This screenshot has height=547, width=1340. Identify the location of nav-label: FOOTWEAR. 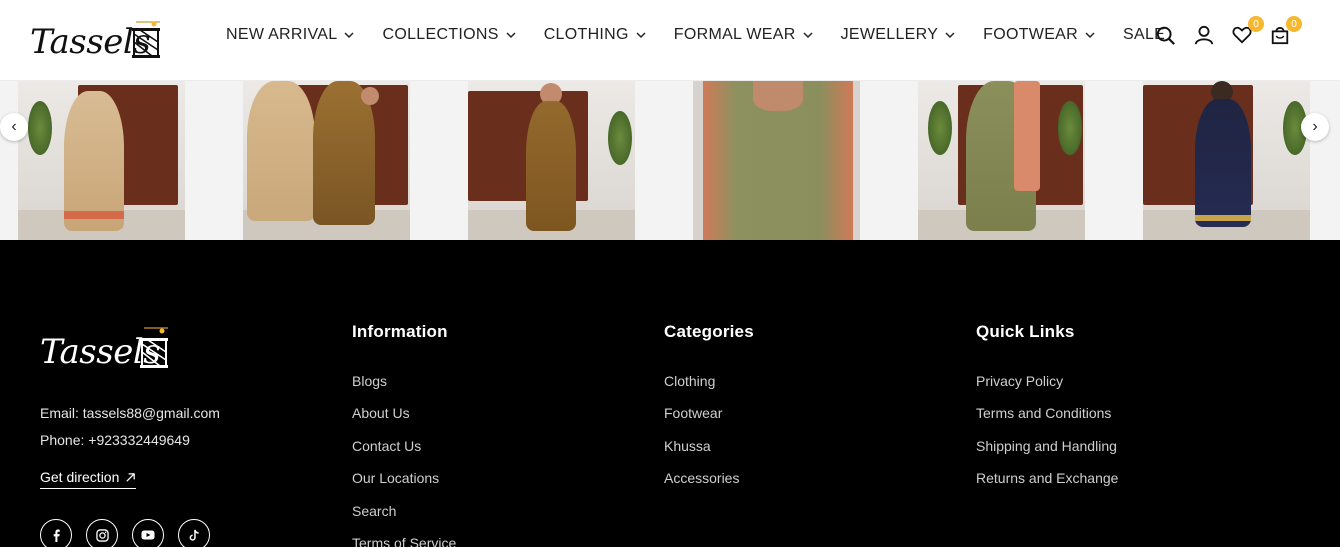
(1031, 34).